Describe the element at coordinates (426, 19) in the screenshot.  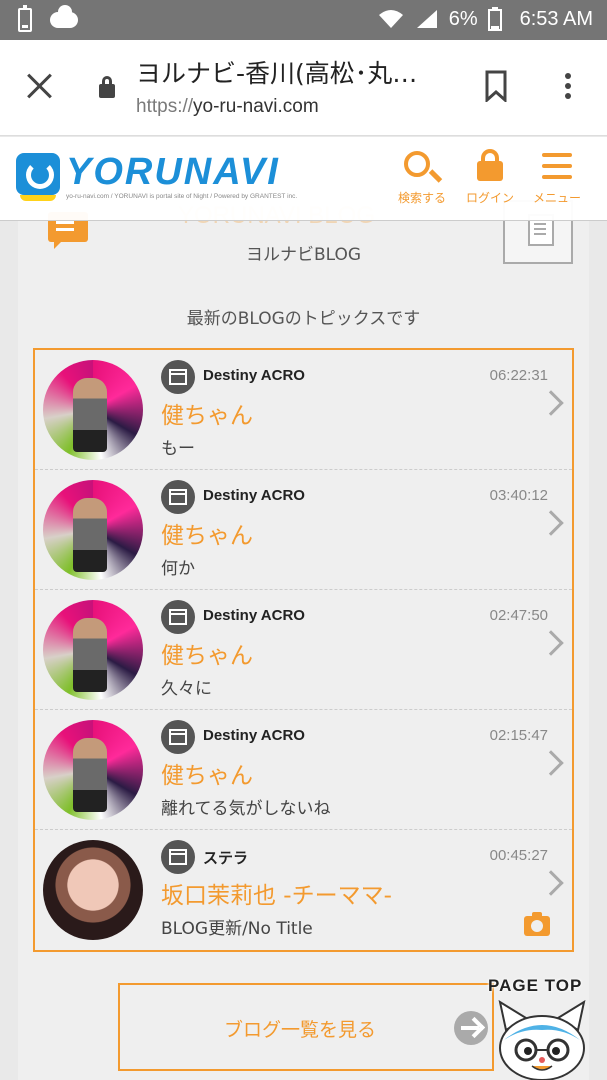
I see `signal-icon` at that location.